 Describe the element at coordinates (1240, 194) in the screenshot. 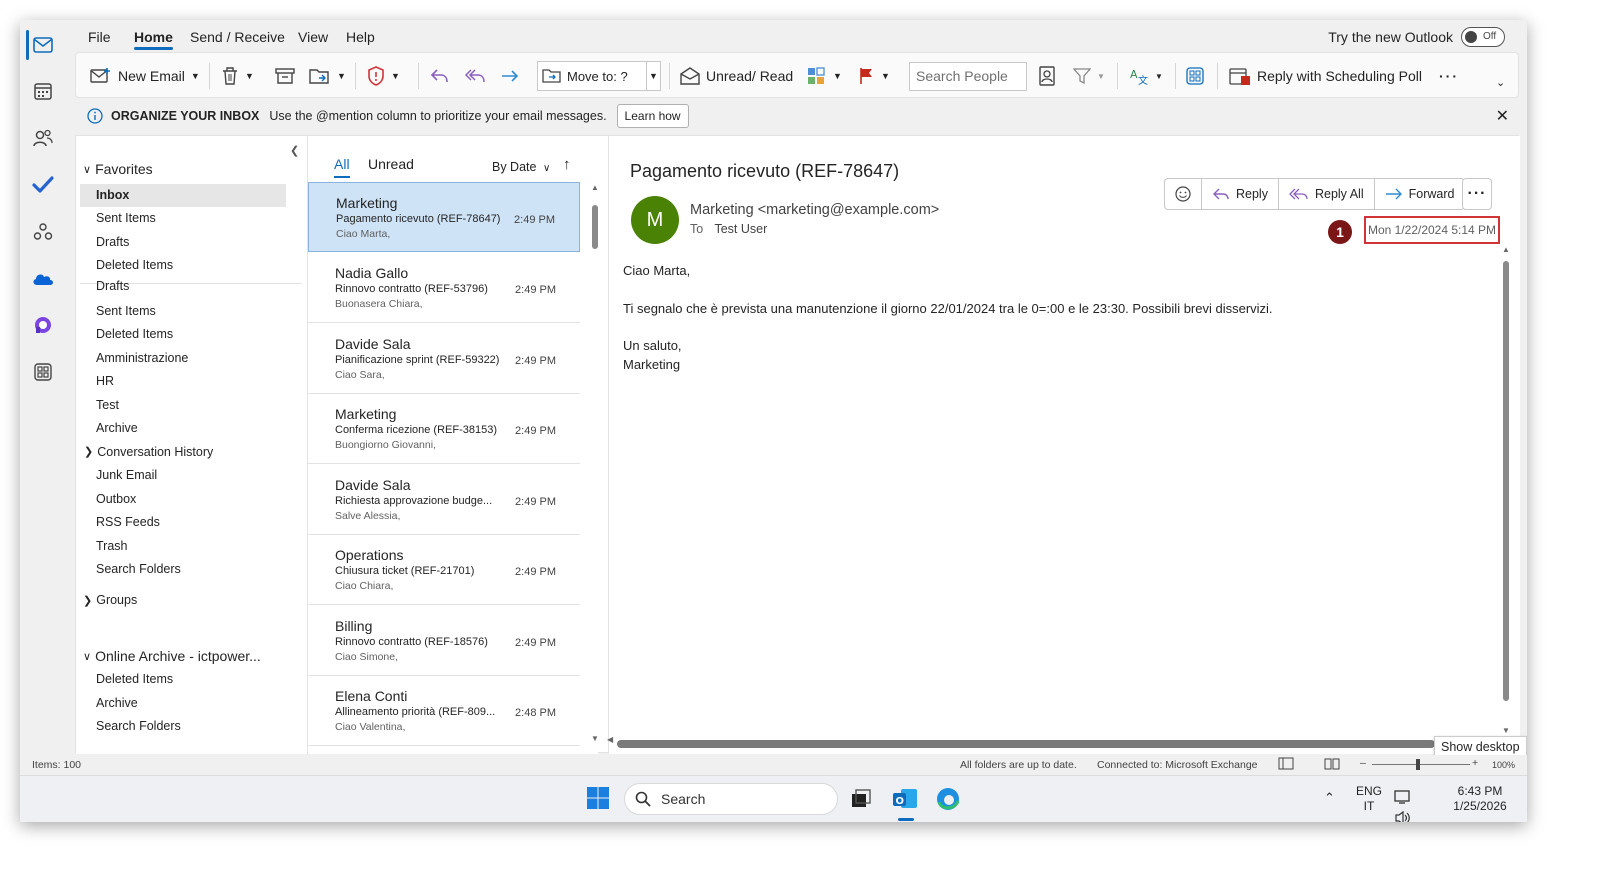

I see `reply-button: Reply` at that location.